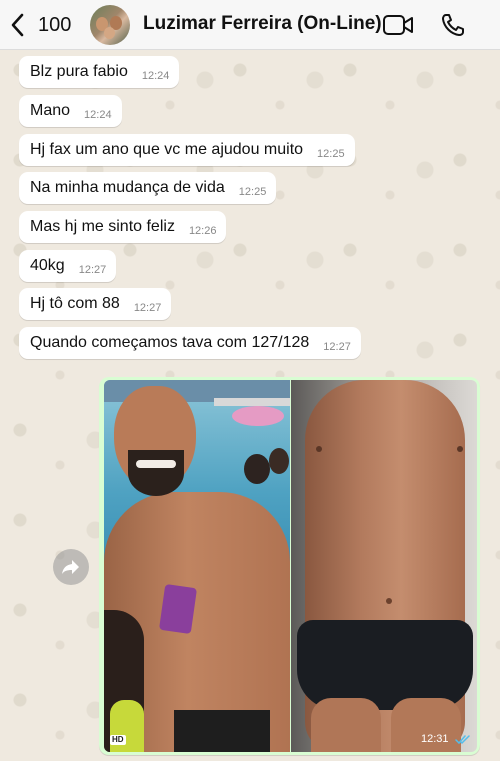  I want to click on message-text: Mano, so click(50, 110).